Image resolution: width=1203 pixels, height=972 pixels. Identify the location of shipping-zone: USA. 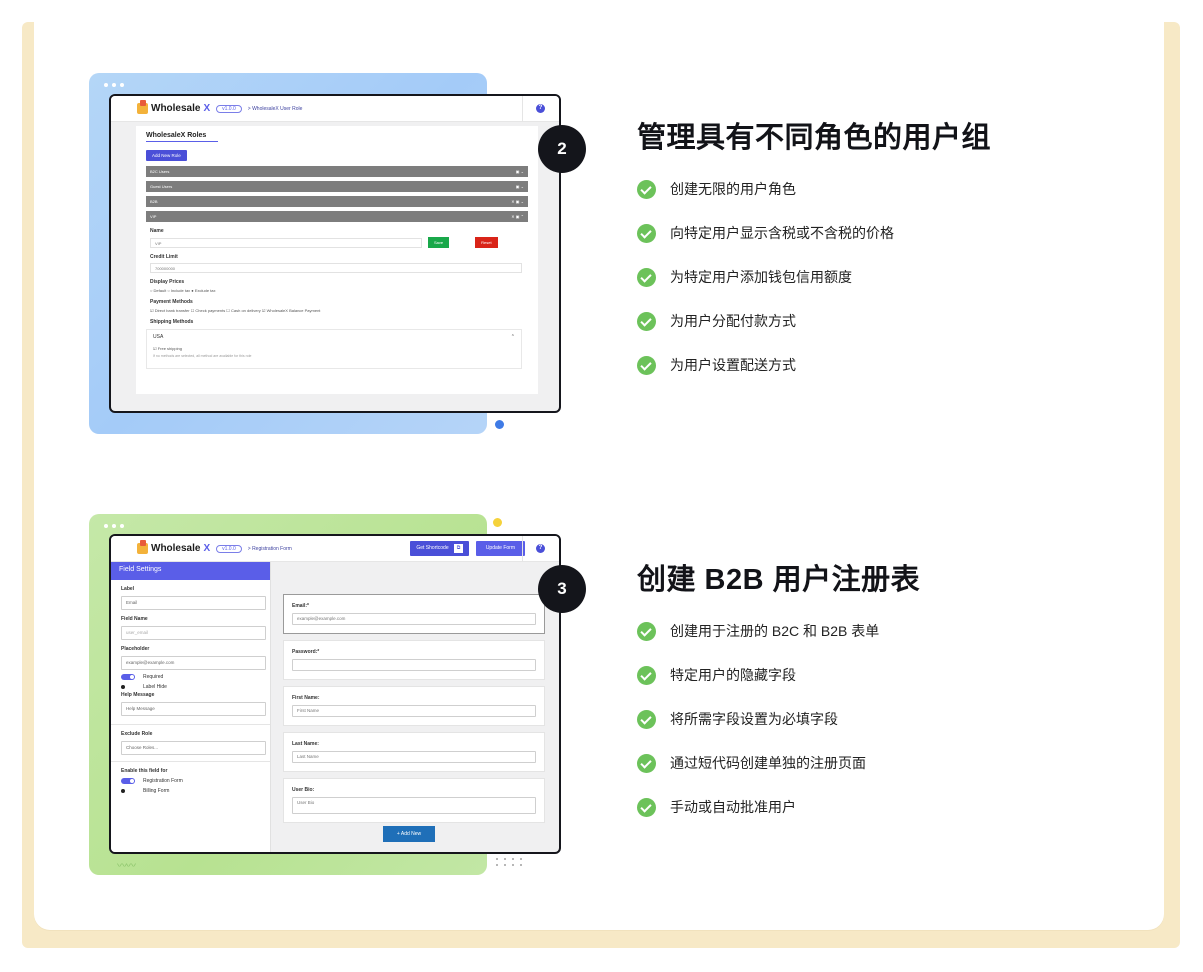
(158, 337).